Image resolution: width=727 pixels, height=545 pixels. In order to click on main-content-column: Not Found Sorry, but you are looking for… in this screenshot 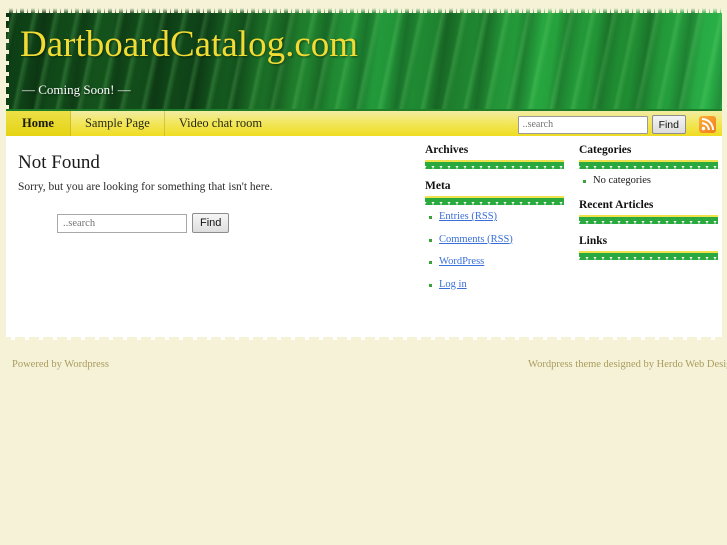, I will do `click(209, 188)`.